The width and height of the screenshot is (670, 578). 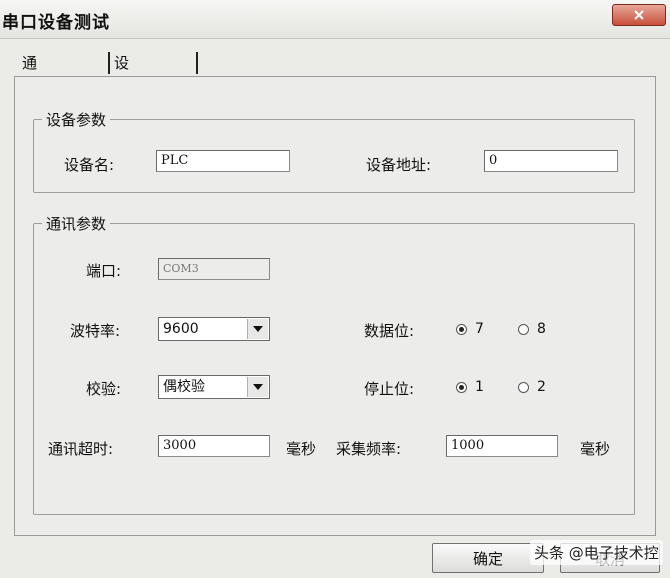 What do you see at coordinates (389, 331) in the screenshot?
I see `databits-label: 数据位:` at bounding box center [389, 331].